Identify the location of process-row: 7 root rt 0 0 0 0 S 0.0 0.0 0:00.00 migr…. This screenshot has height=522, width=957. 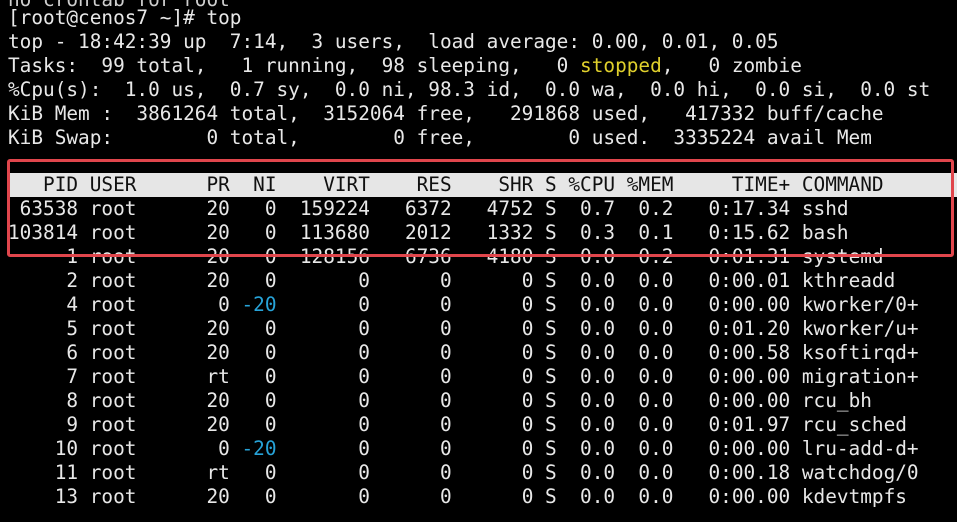
(463, 377).